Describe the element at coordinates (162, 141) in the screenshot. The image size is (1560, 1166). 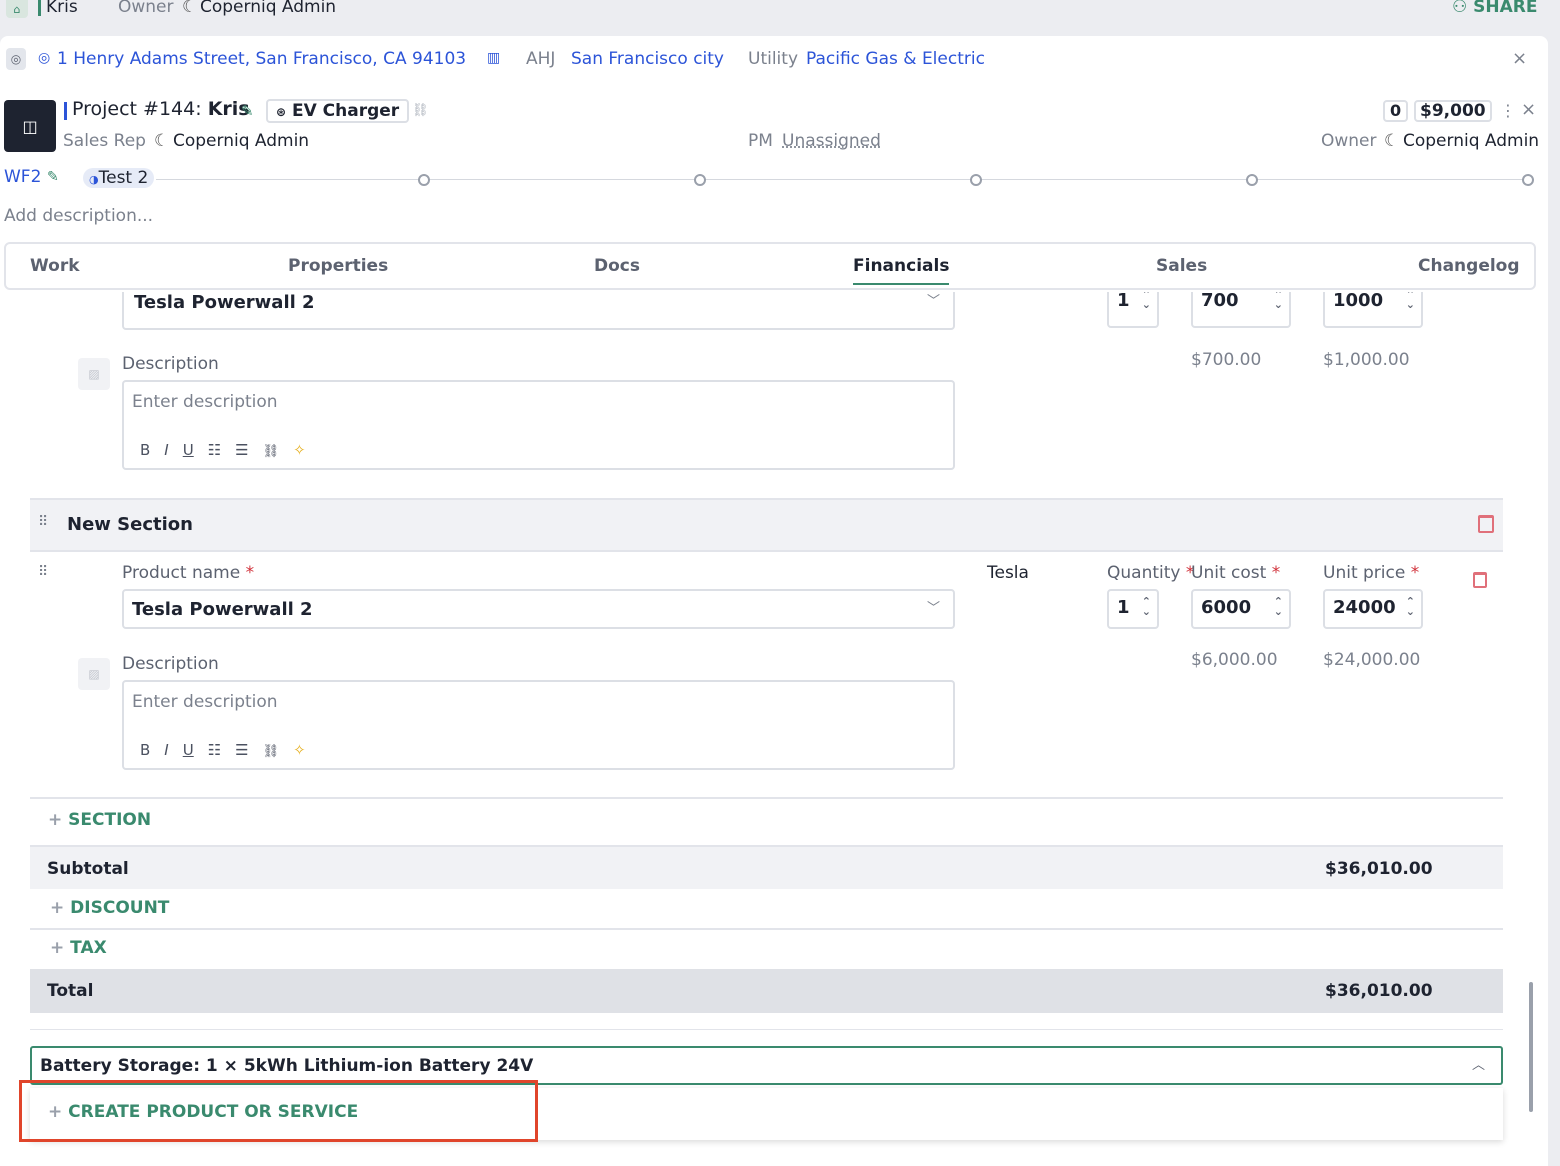
I see `sales-rep-avatar-icon: ☾` at that location.